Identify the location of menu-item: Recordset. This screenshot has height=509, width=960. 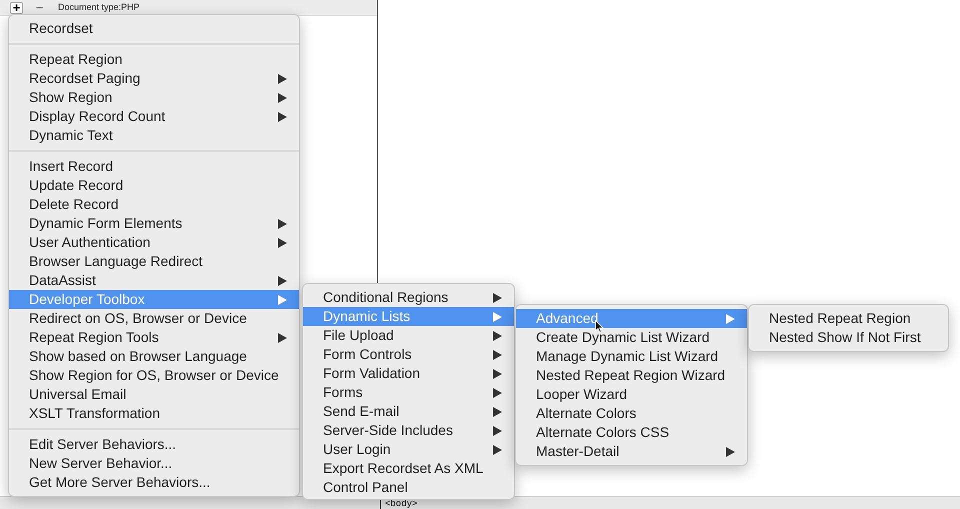
(154, 28).